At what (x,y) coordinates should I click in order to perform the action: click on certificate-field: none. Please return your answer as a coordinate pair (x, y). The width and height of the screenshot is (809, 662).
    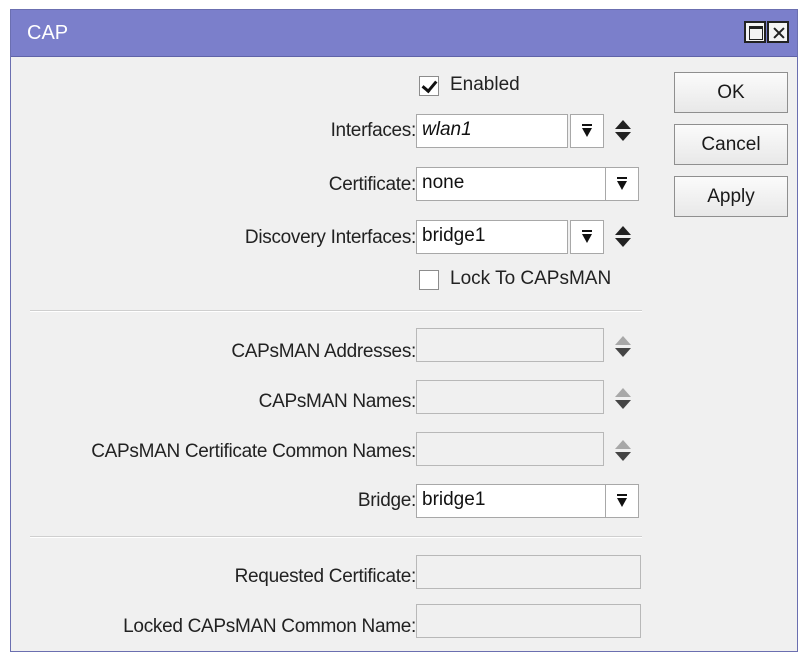
    Looking at the image, I should click on (511, 184).